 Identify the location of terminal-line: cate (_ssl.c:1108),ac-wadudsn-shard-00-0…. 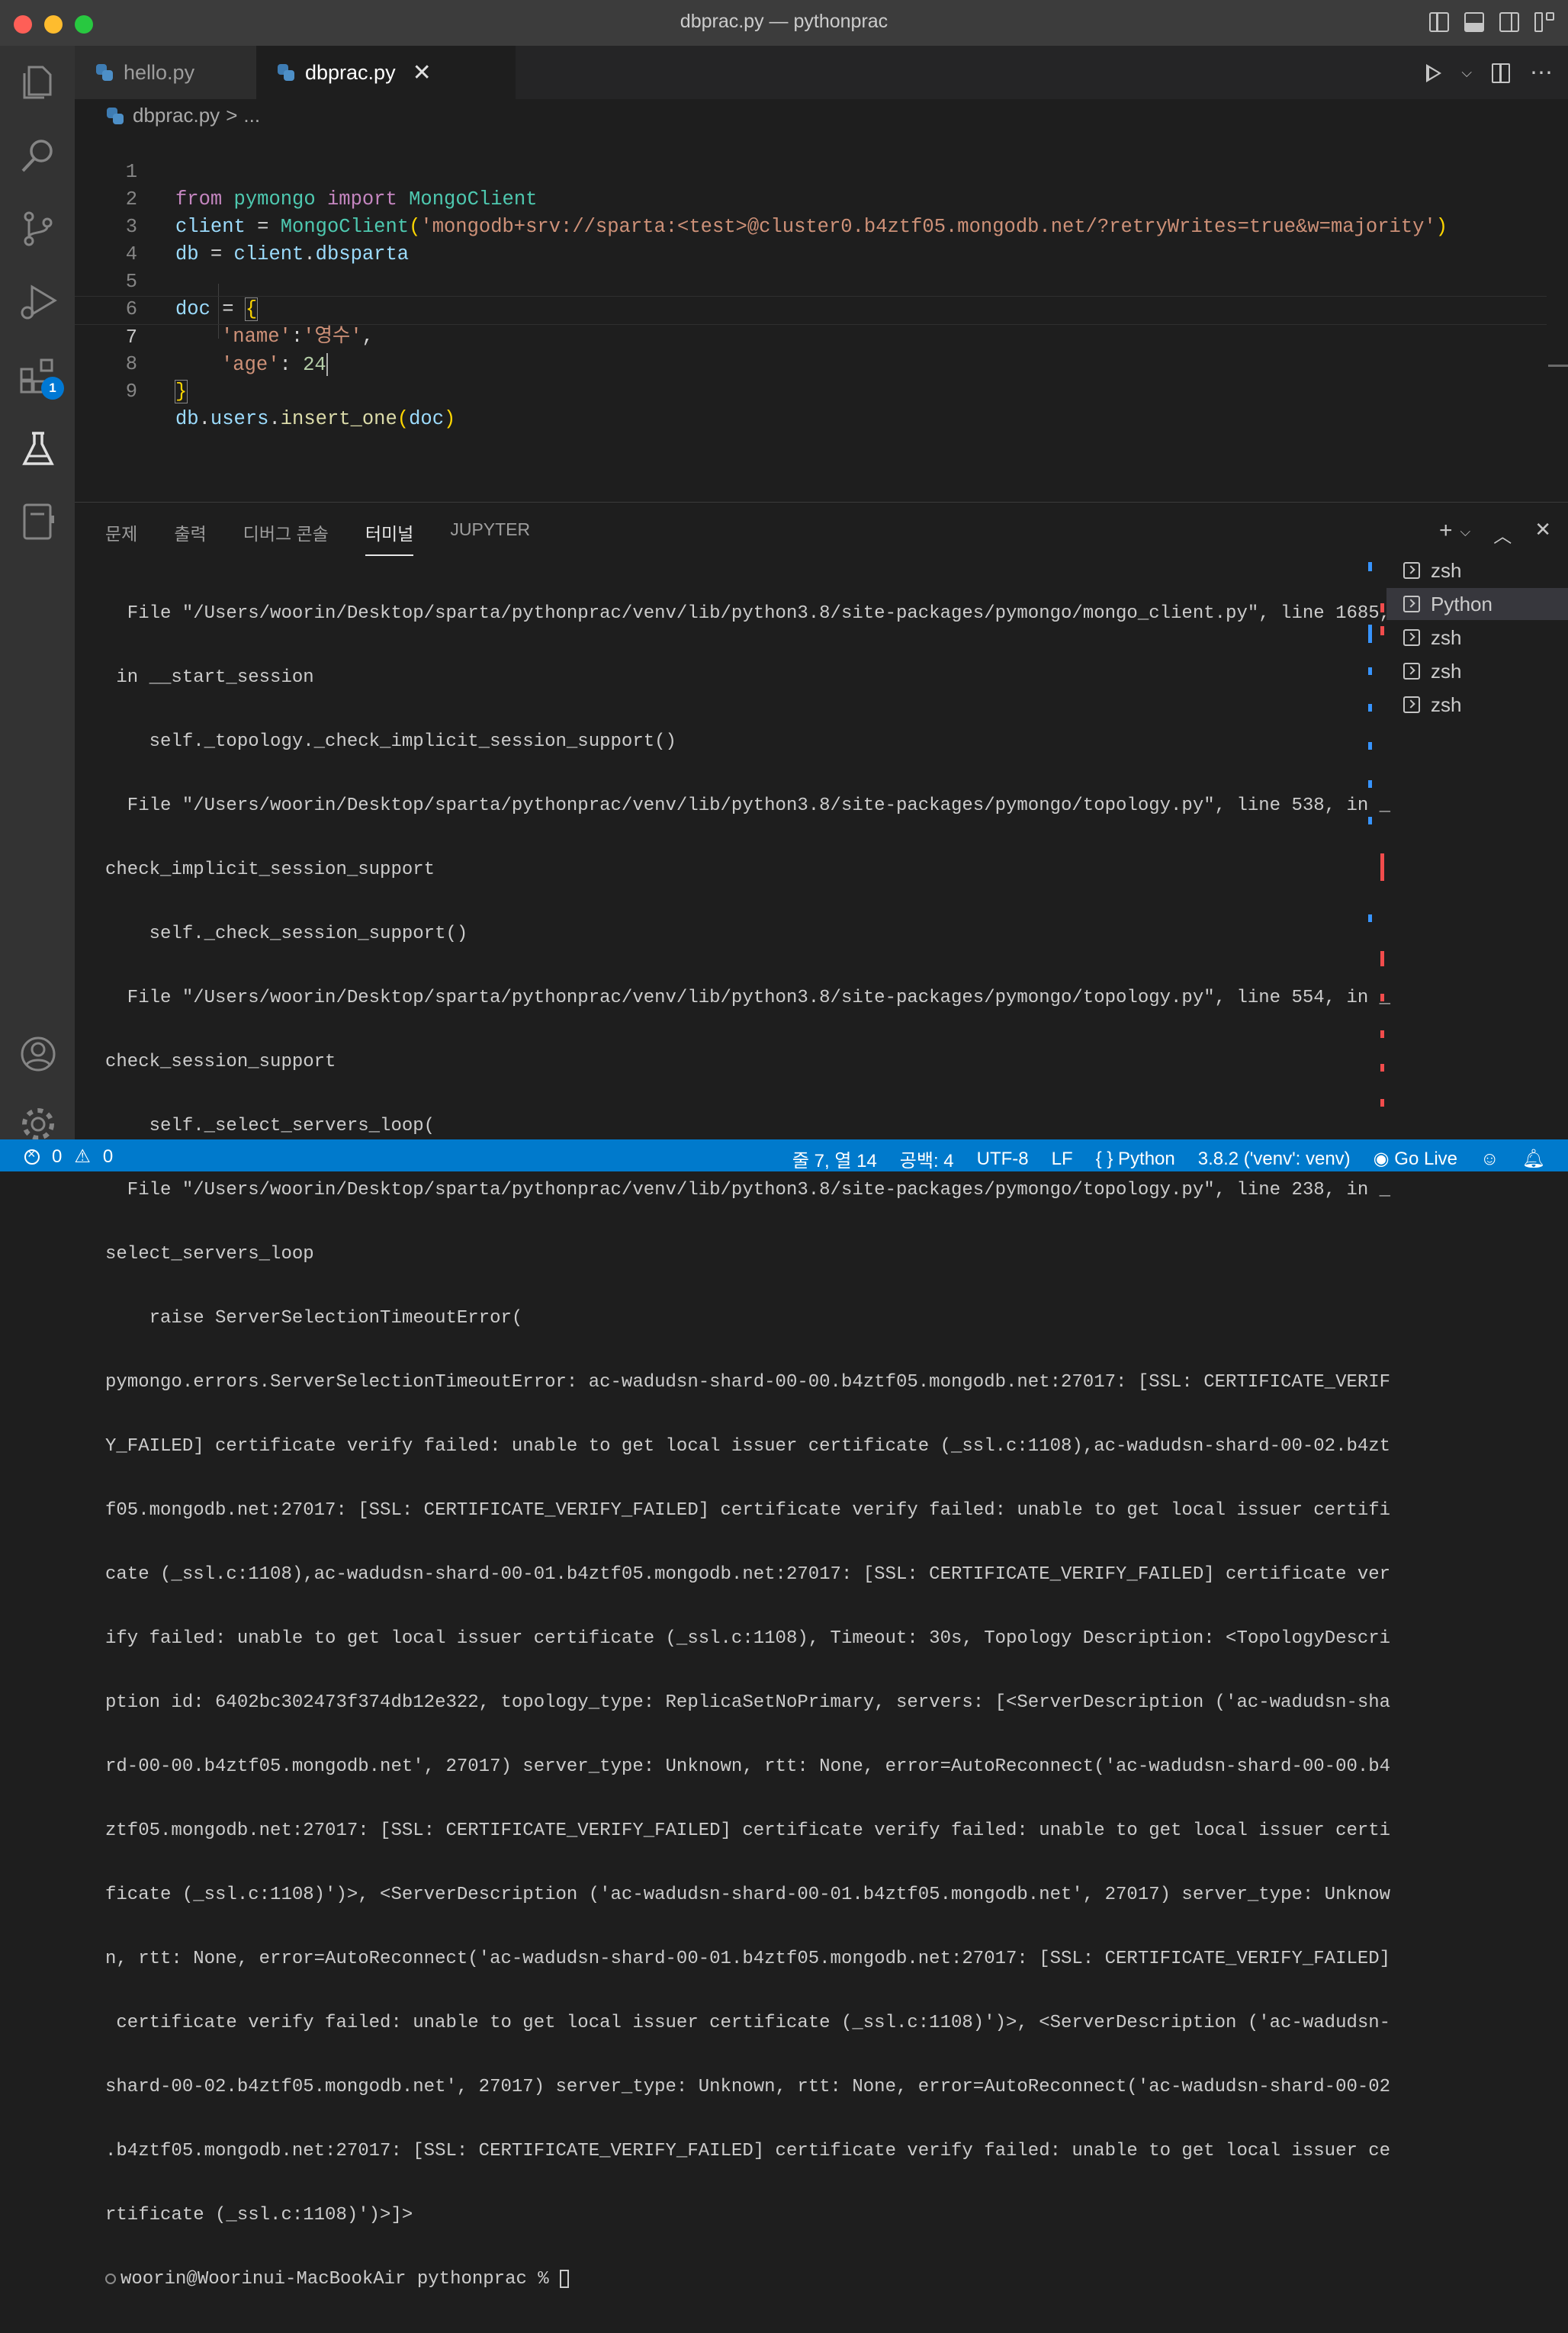
(748, 1574).